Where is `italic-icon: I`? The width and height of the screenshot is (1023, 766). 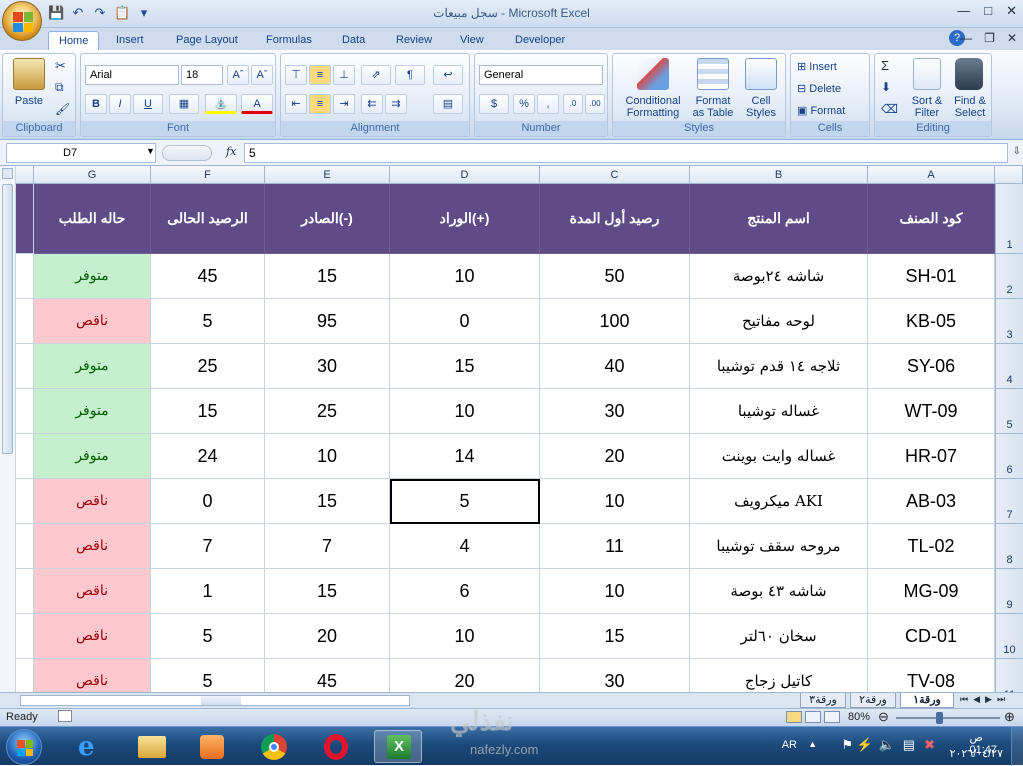 italic-icon: I is located at coordinates (120, 104).